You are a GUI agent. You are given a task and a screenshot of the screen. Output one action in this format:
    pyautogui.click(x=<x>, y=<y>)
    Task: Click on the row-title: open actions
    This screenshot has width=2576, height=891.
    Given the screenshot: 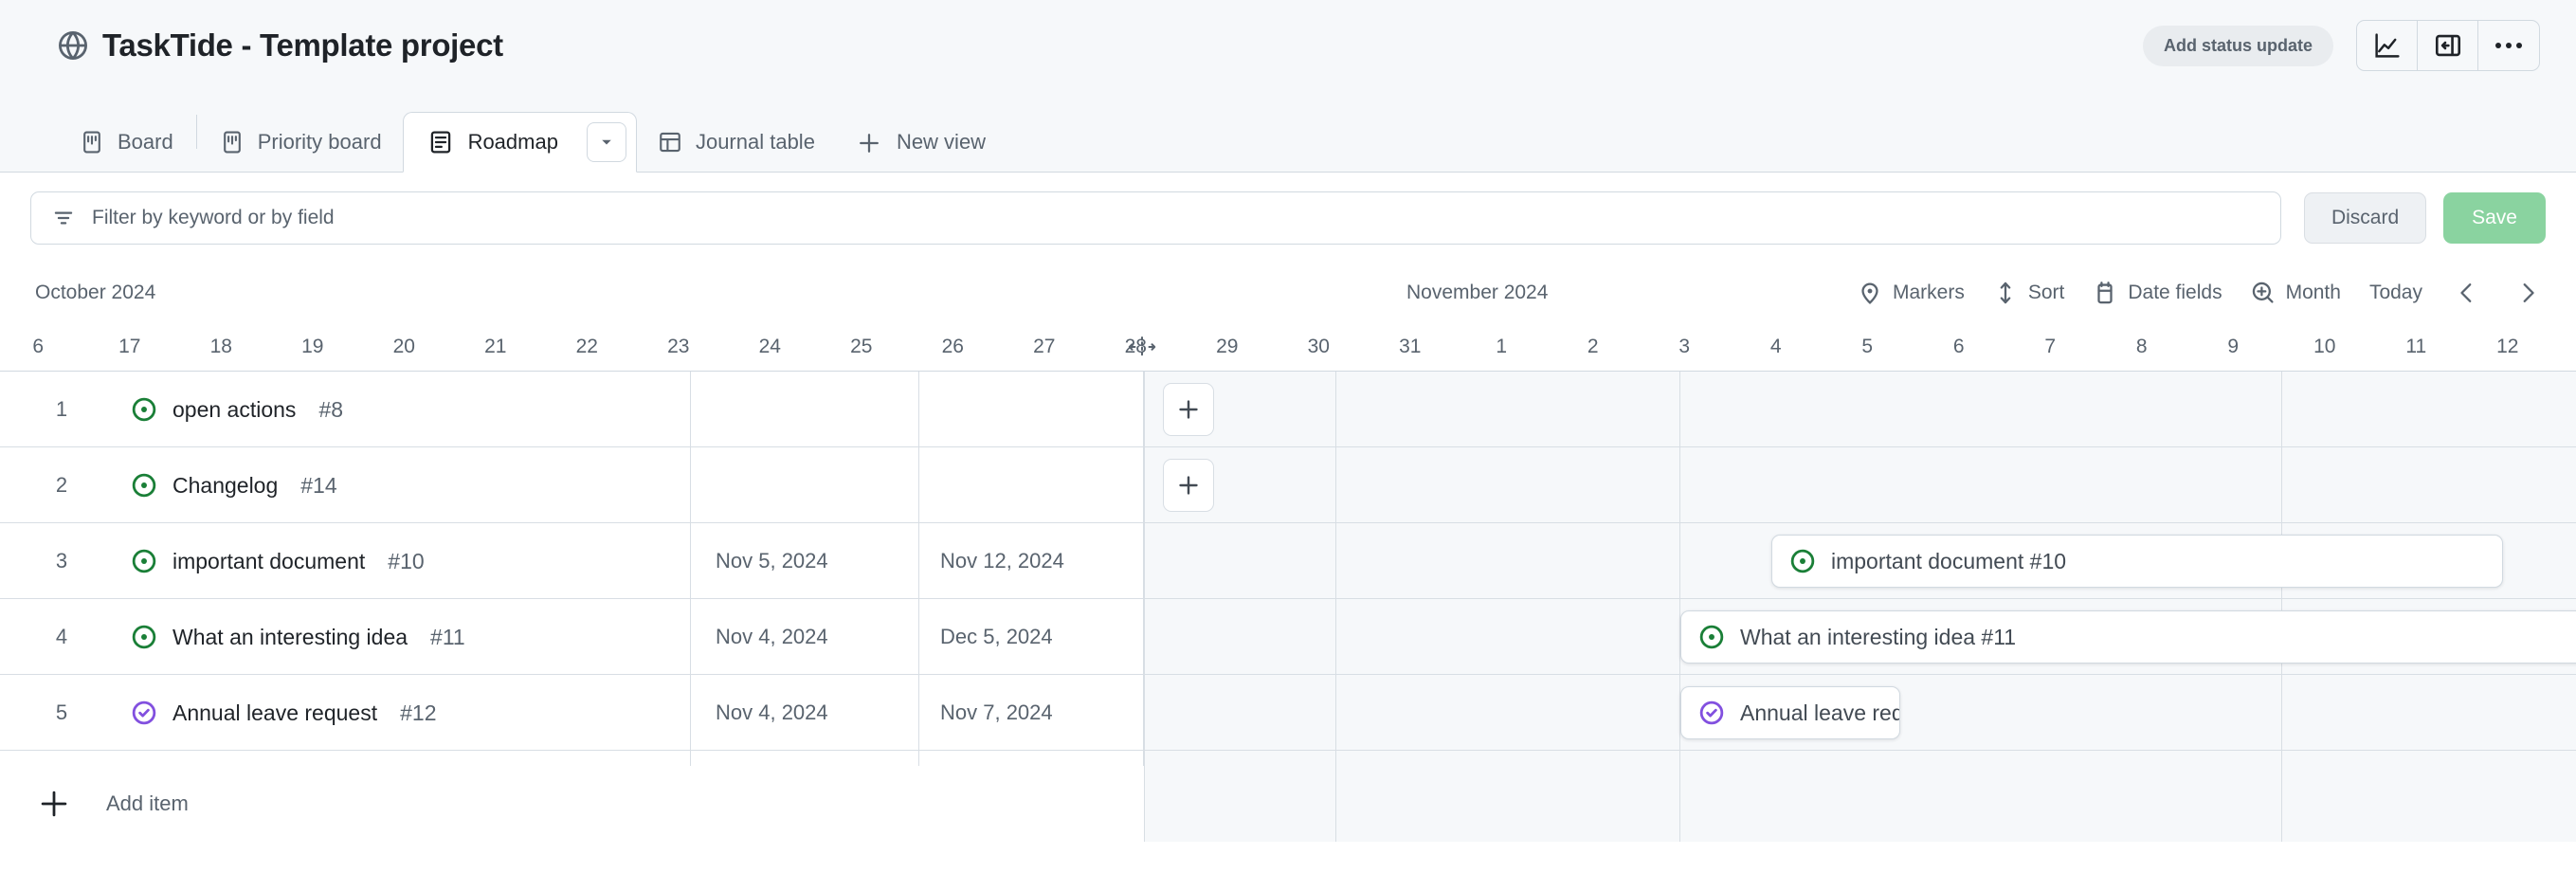 What is the action you would take?
    pyautogui.click(x=234, y=409)
    